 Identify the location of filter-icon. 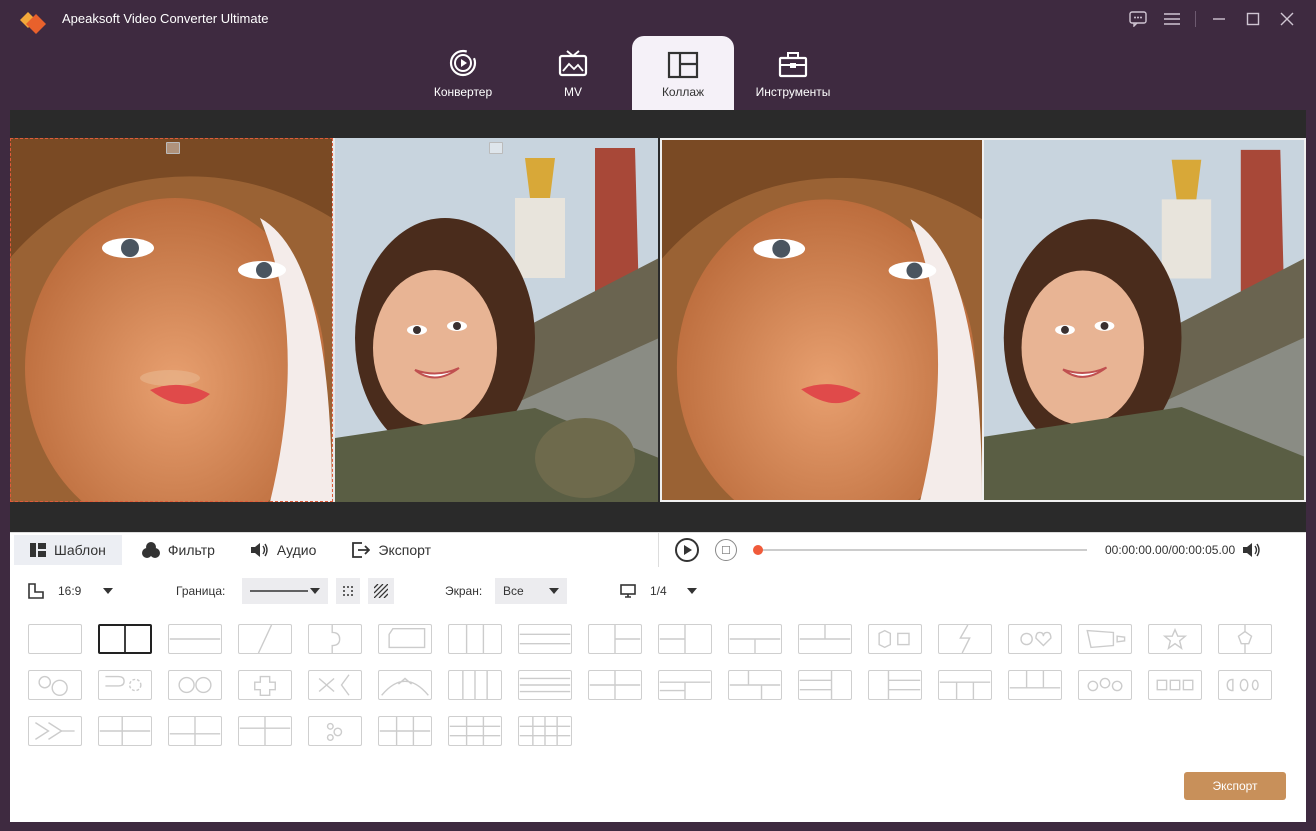
(150, 550).